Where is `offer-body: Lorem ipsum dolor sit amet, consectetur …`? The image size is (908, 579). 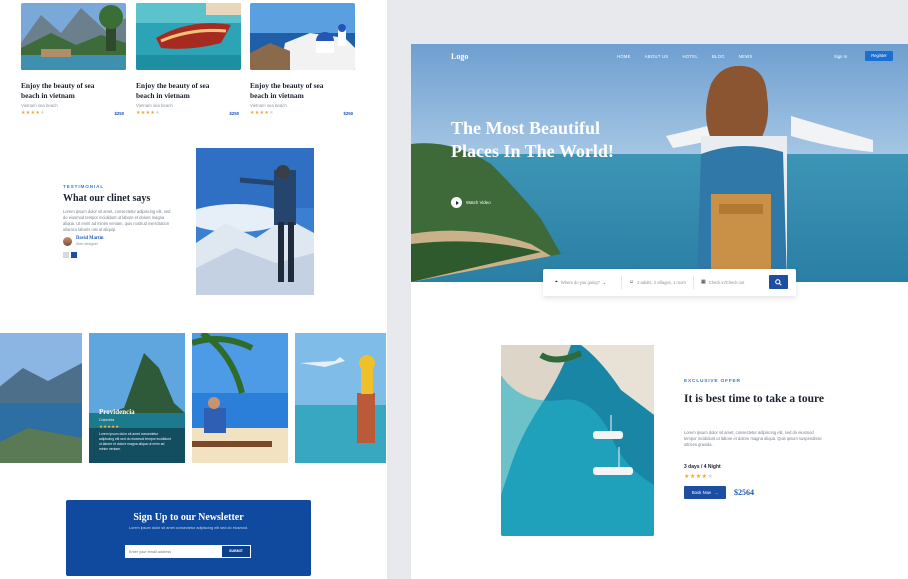
offer-body: Lorem ipsum dolor sit amet, consectetur … is located at coordinates (753, 438).